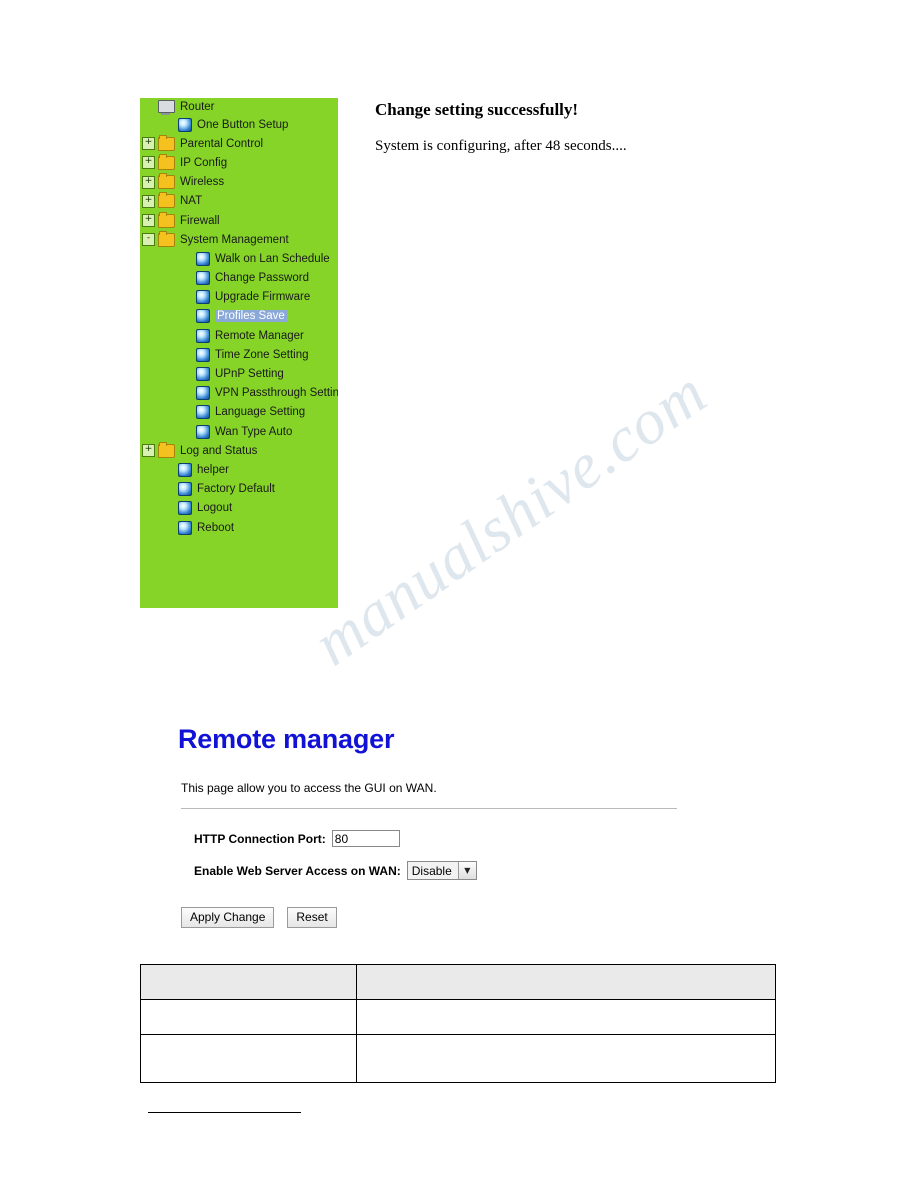 The image size is (918, 1188). I want to click on menu-item-label: IP Config, so click(204, 162).